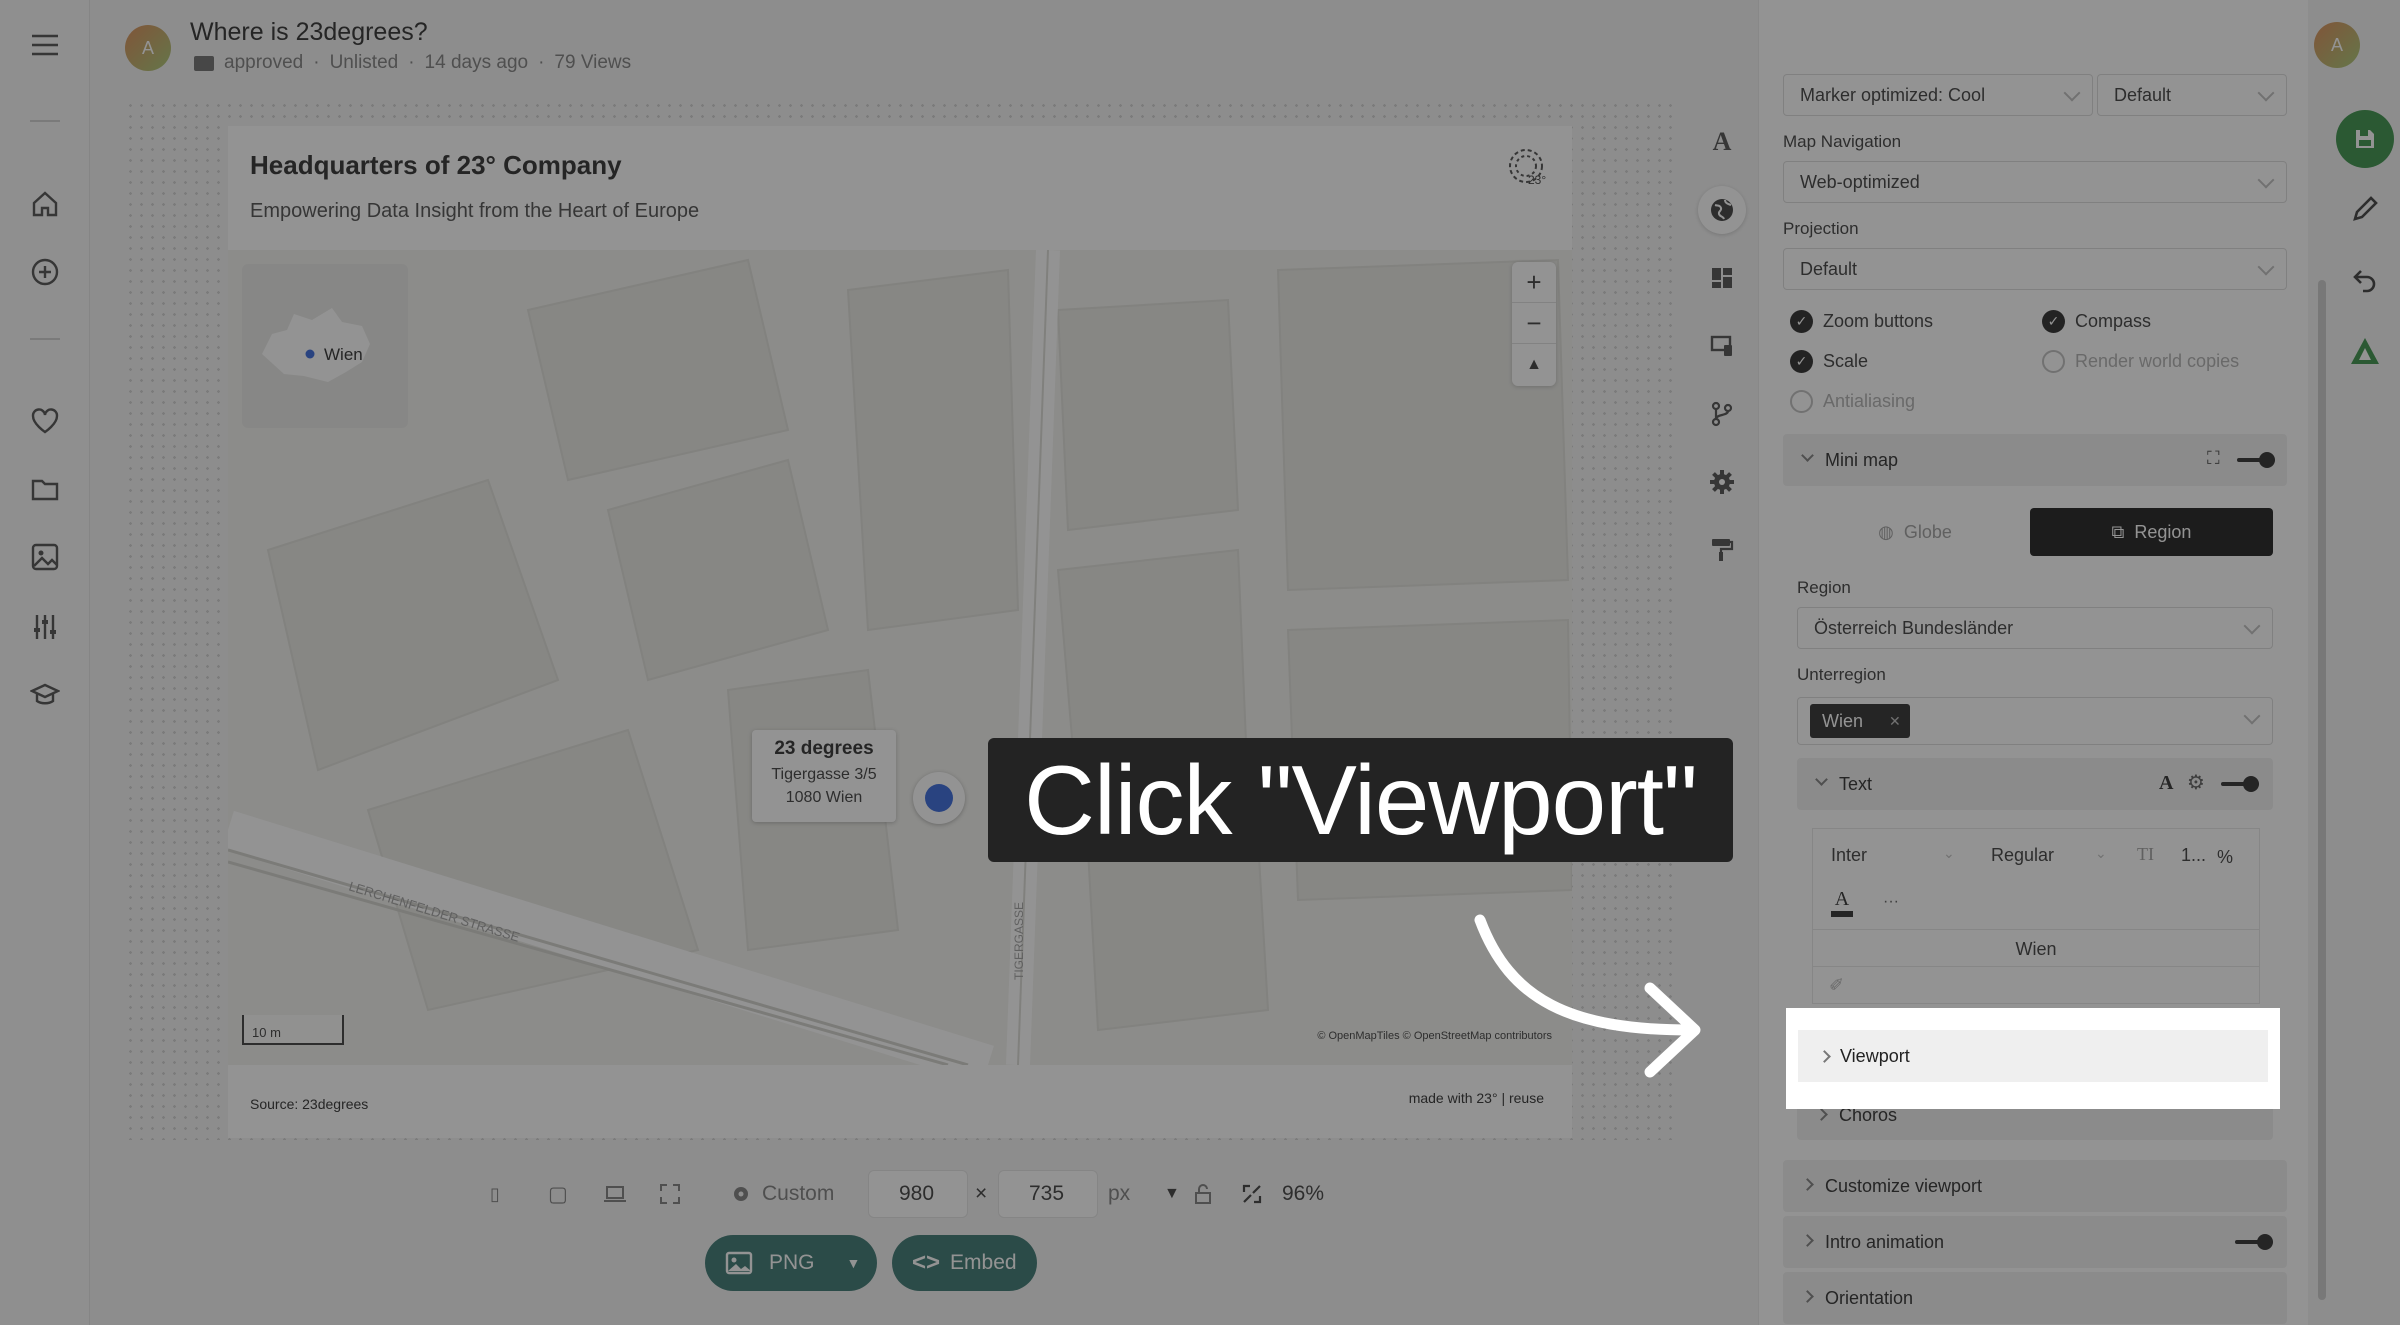 The height and width of the screenshot is (1325, 2400). I want to click on device-tablet-icon: ▢, so click(558, 1194).